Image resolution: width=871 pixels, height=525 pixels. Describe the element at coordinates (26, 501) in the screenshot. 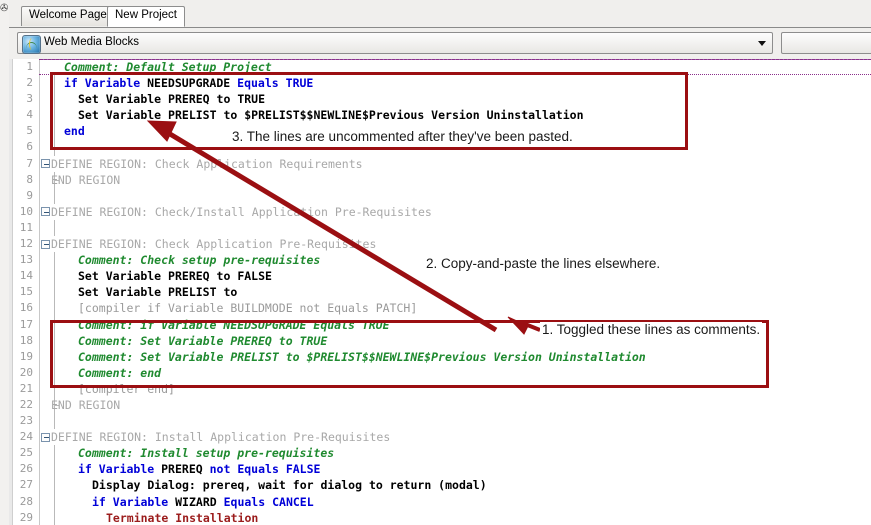

I see `line-number: 28` at that location.